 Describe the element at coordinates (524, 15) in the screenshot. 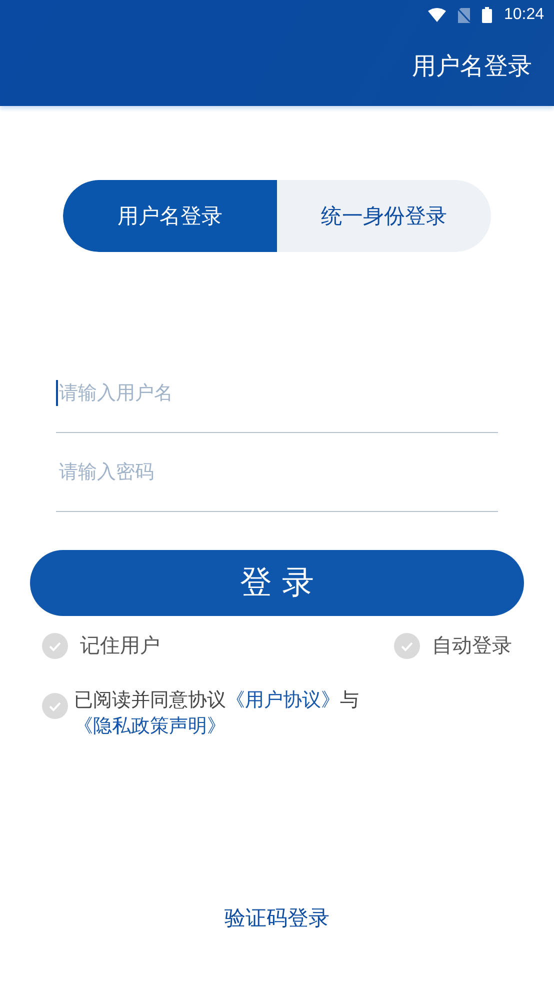

I see `clock-time: 10:24` at that location.